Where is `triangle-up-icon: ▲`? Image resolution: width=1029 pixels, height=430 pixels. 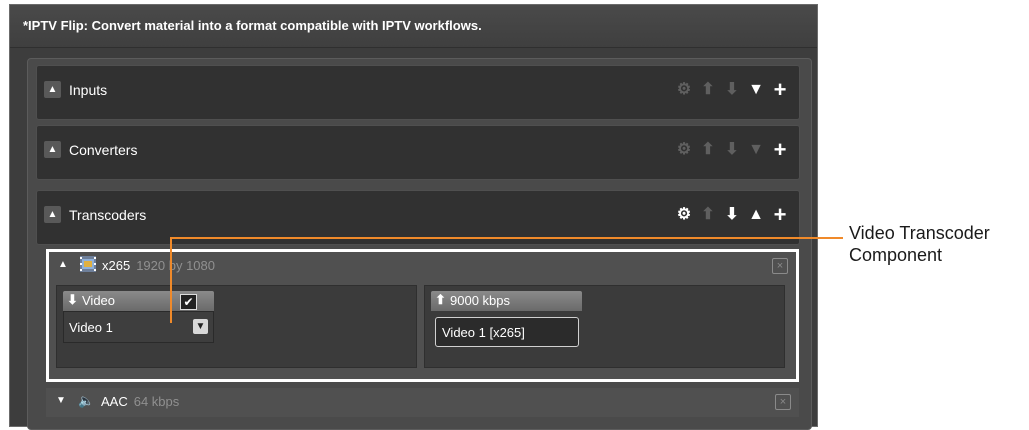 triangle-up-icon: ▲ is located at coordinates (756, 215).